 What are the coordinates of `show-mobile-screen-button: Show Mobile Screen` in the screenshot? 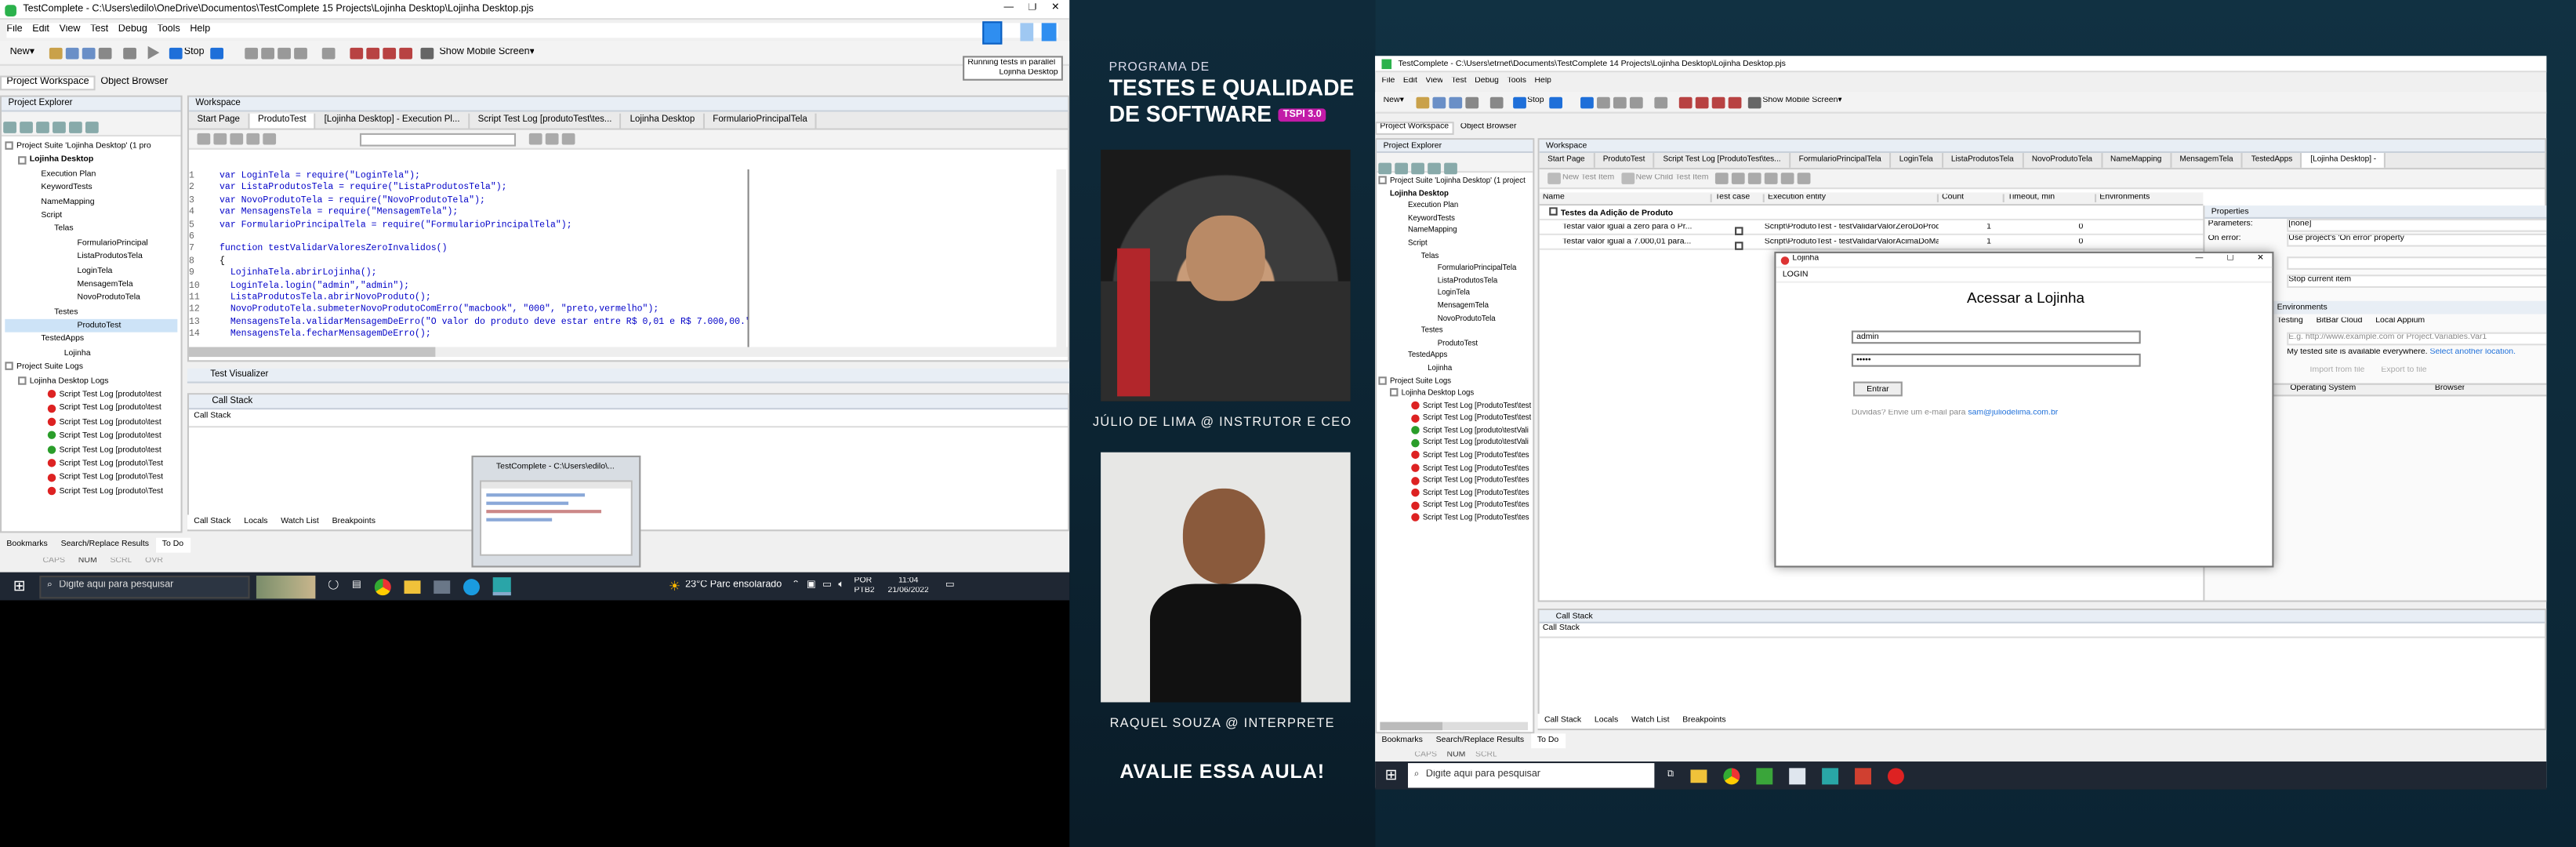 It's located at (484, 52).